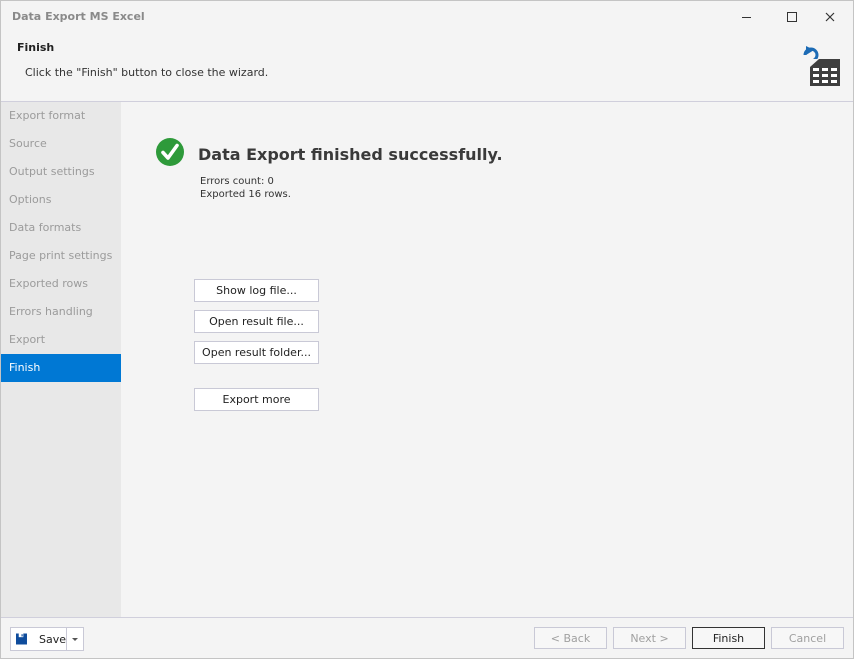 Image resolution: width=854 pixels, height=659 pixels. What do you see at coordinates (350, 154) in the screenshot?
I see `status-title: Data Export finished successfully.` at bounding box center [350, 154].